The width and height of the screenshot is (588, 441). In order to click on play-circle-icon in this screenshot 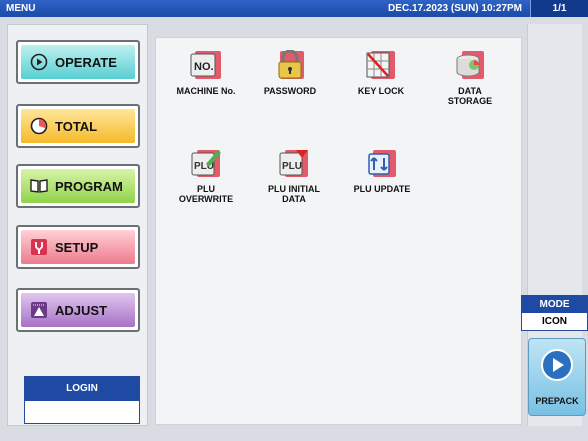, I will do `click(39, 62)`.